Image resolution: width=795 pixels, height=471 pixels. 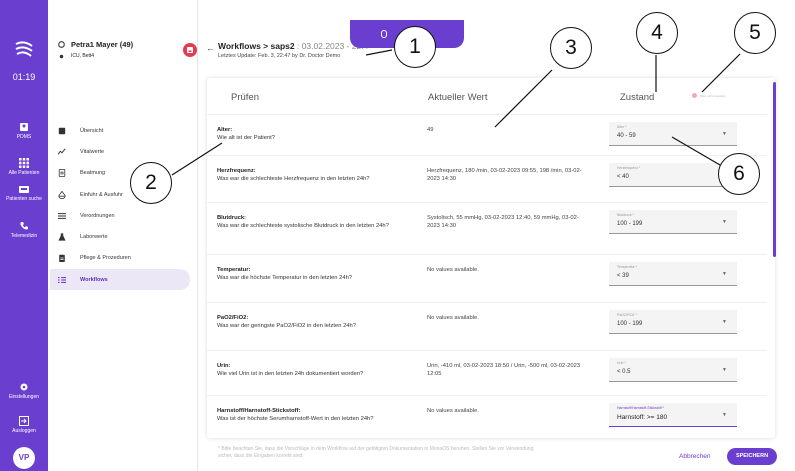 What do you see at coordinates (62, 173) in the screenshot?
I see `ventilation-icon` at bounding box center [62, 173].